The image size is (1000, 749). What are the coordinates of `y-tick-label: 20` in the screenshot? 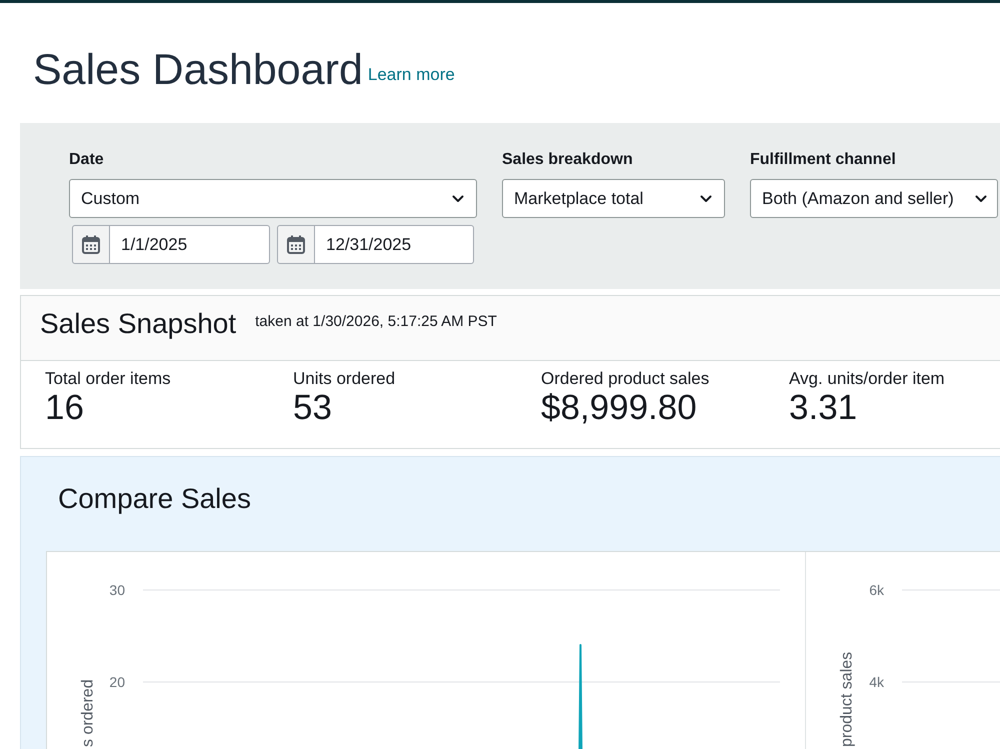 It's located at (117, 682).